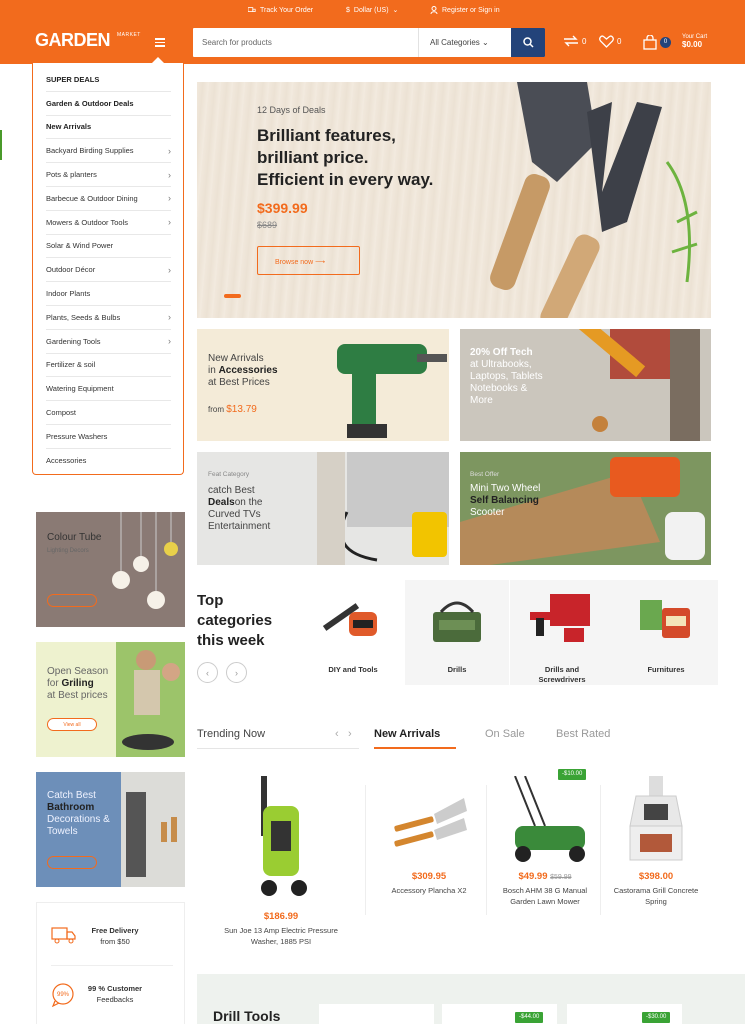  Describe the element at coordinates (108, 318) in the screenshot. I see `menu-item: Plants, Seeds & Bulbs ›` at that location.